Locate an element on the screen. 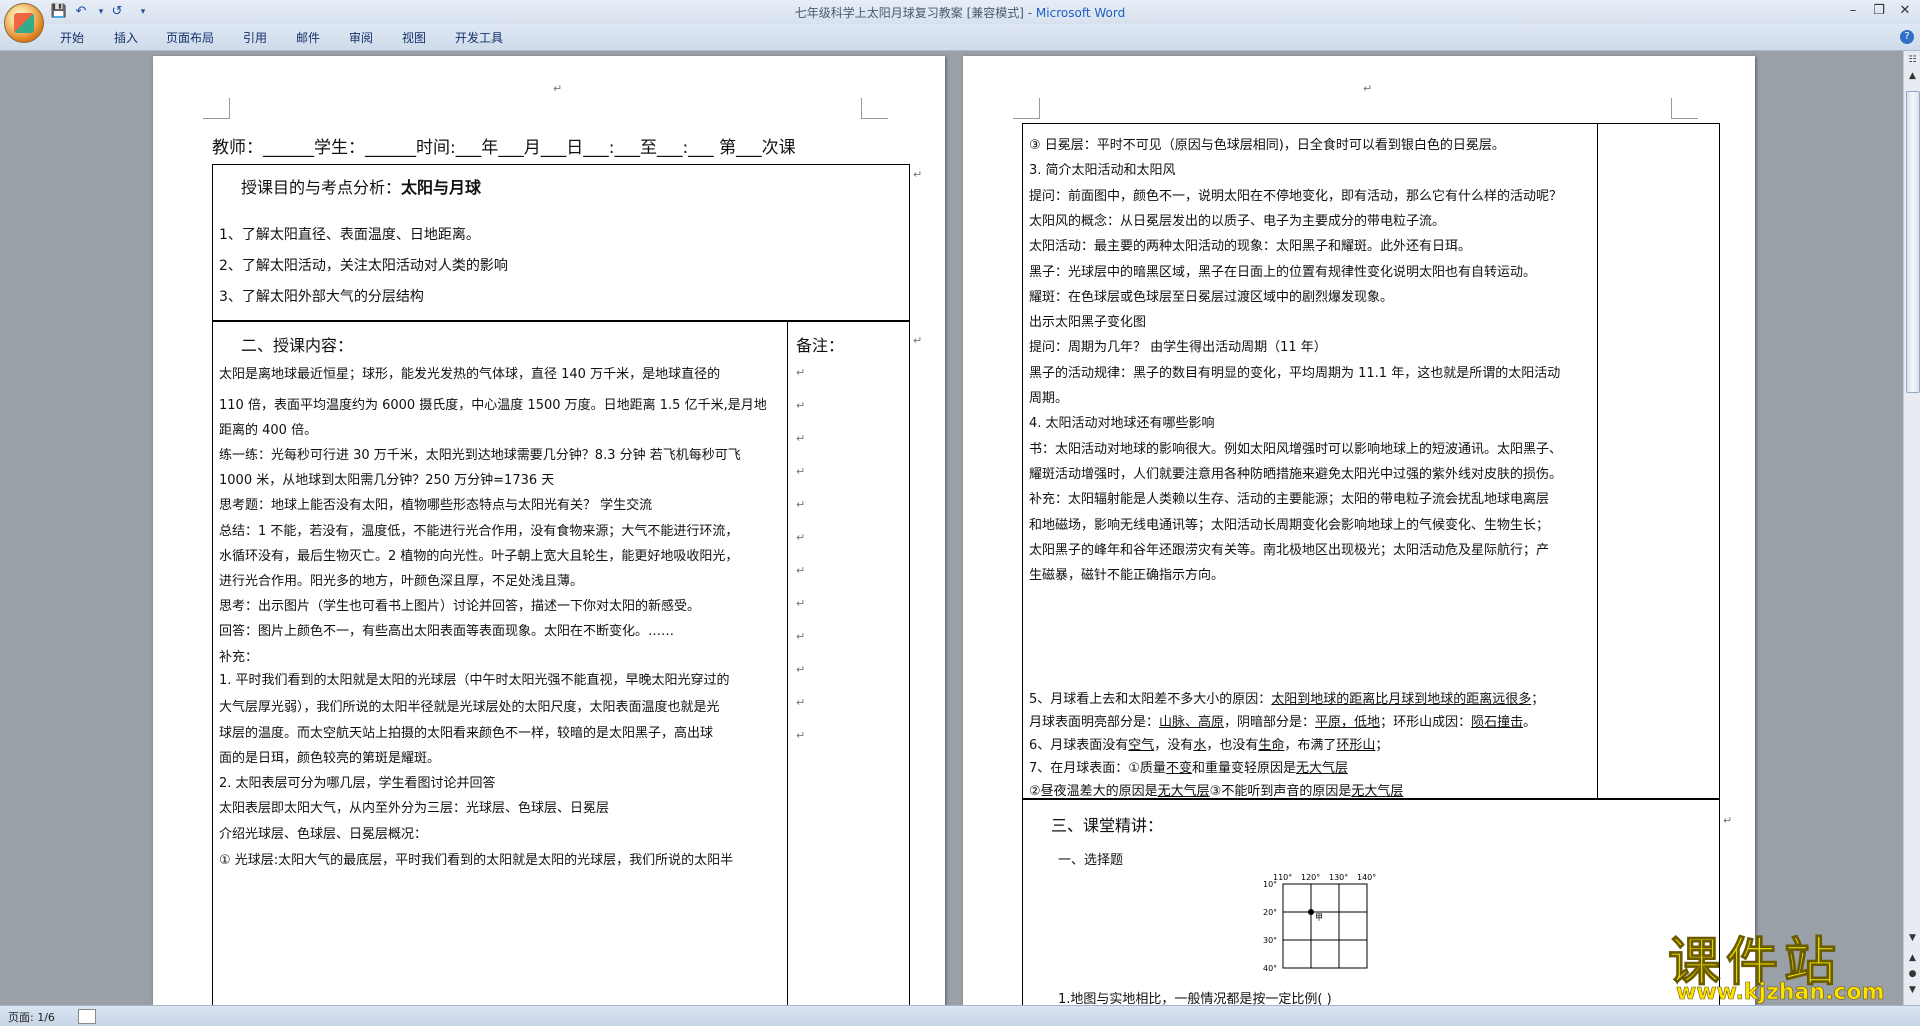 The image size is (1920, 1026). goal-item: 2、了解太阳活动，关注太阳活动对人类的影响 is located at coordinates (363, 266).